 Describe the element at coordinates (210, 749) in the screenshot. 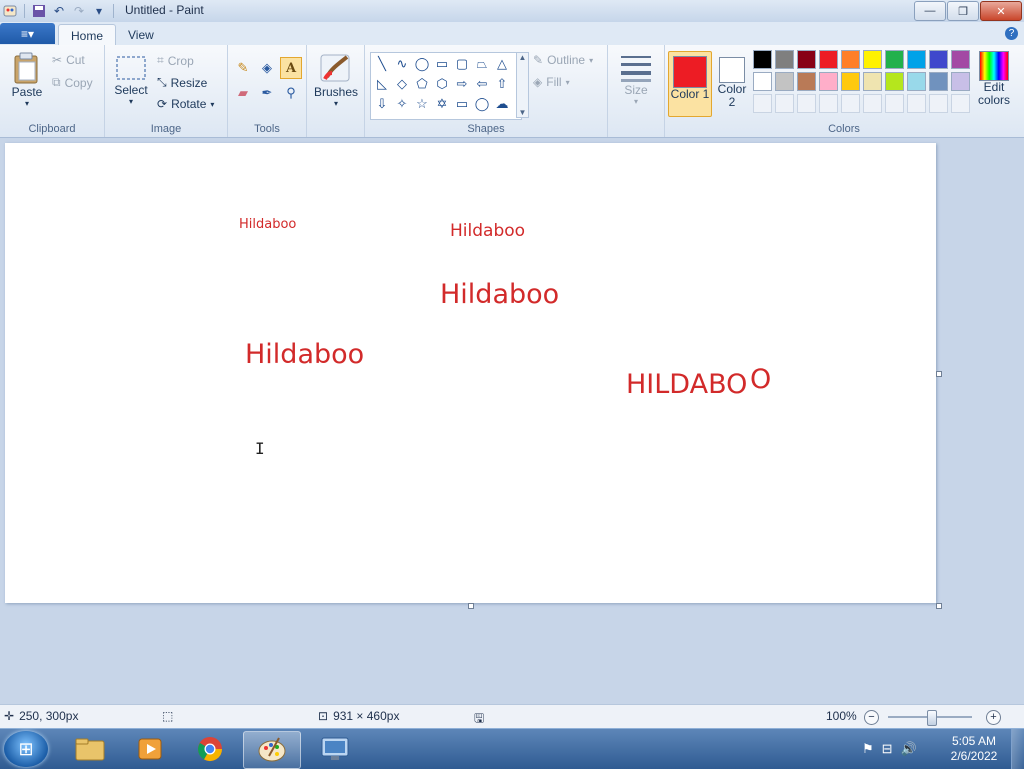

I see `taskbar-chrome` at that location.